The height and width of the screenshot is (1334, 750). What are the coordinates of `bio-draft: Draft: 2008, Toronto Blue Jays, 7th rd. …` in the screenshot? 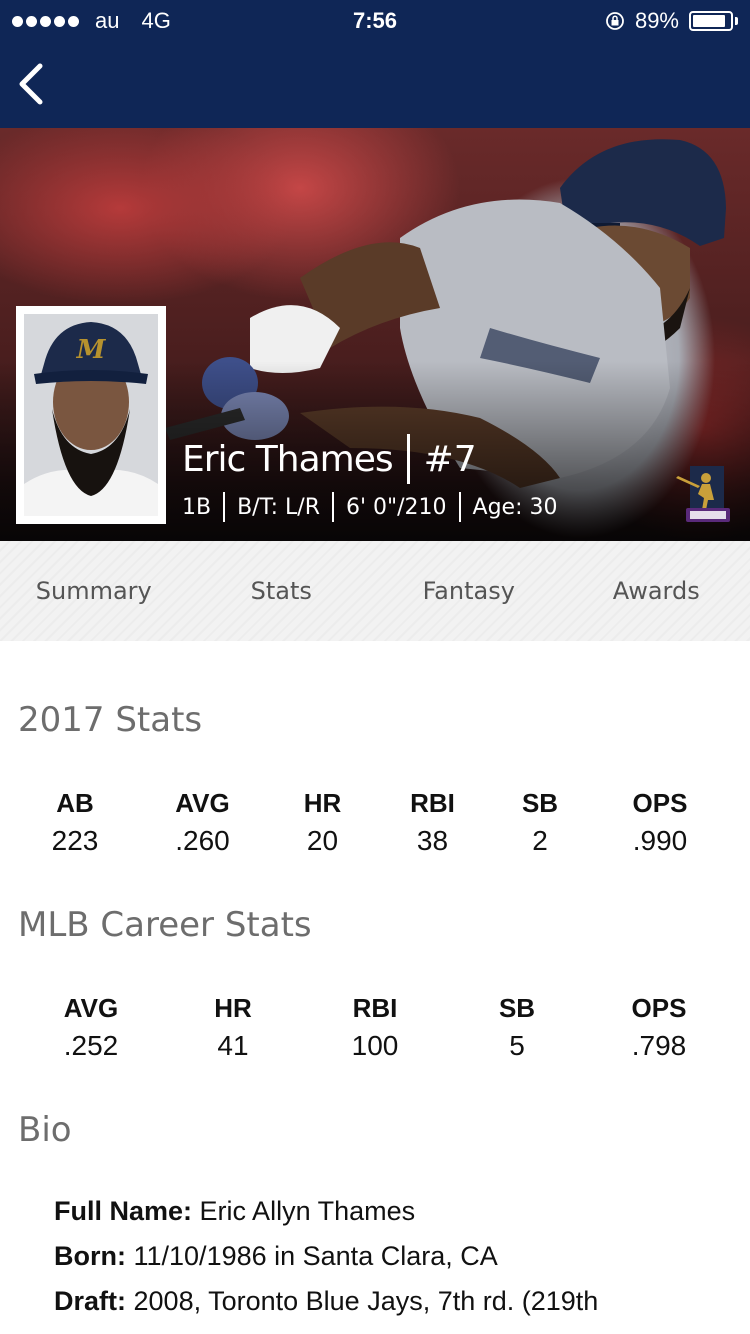 It's located at (326, 1301).